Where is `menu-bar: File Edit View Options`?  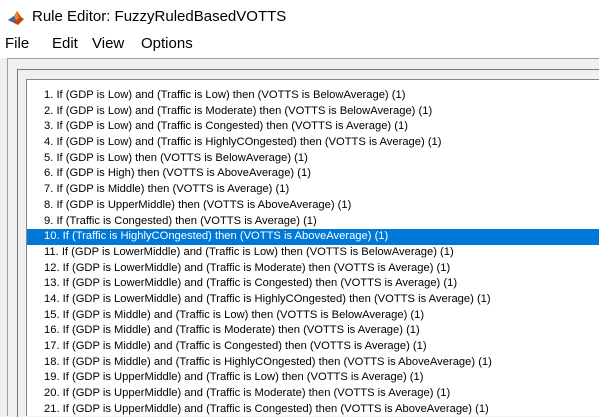 menu-bar: File Edit View Options is located at coordinates (299, 46).